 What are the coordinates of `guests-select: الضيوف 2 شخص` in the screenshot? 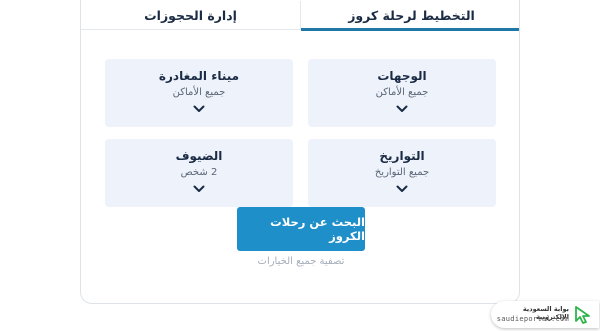 It's located at (199, 173).